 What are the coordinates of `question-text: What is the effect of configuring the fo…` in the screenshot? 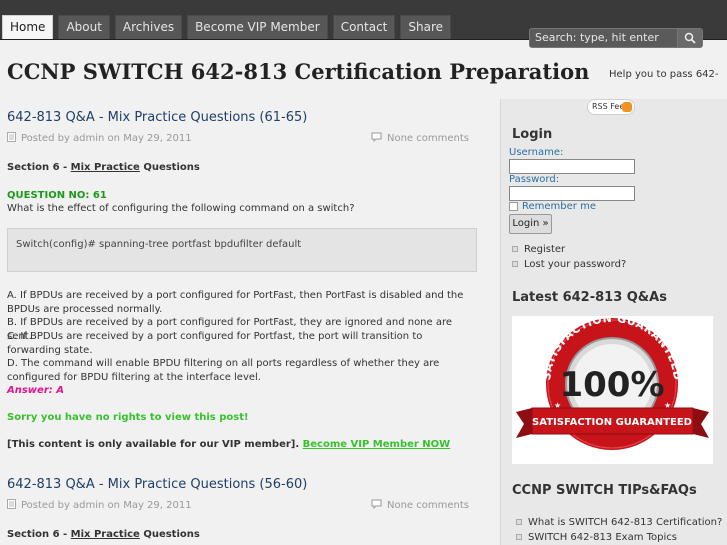 It's located at (181, 208).